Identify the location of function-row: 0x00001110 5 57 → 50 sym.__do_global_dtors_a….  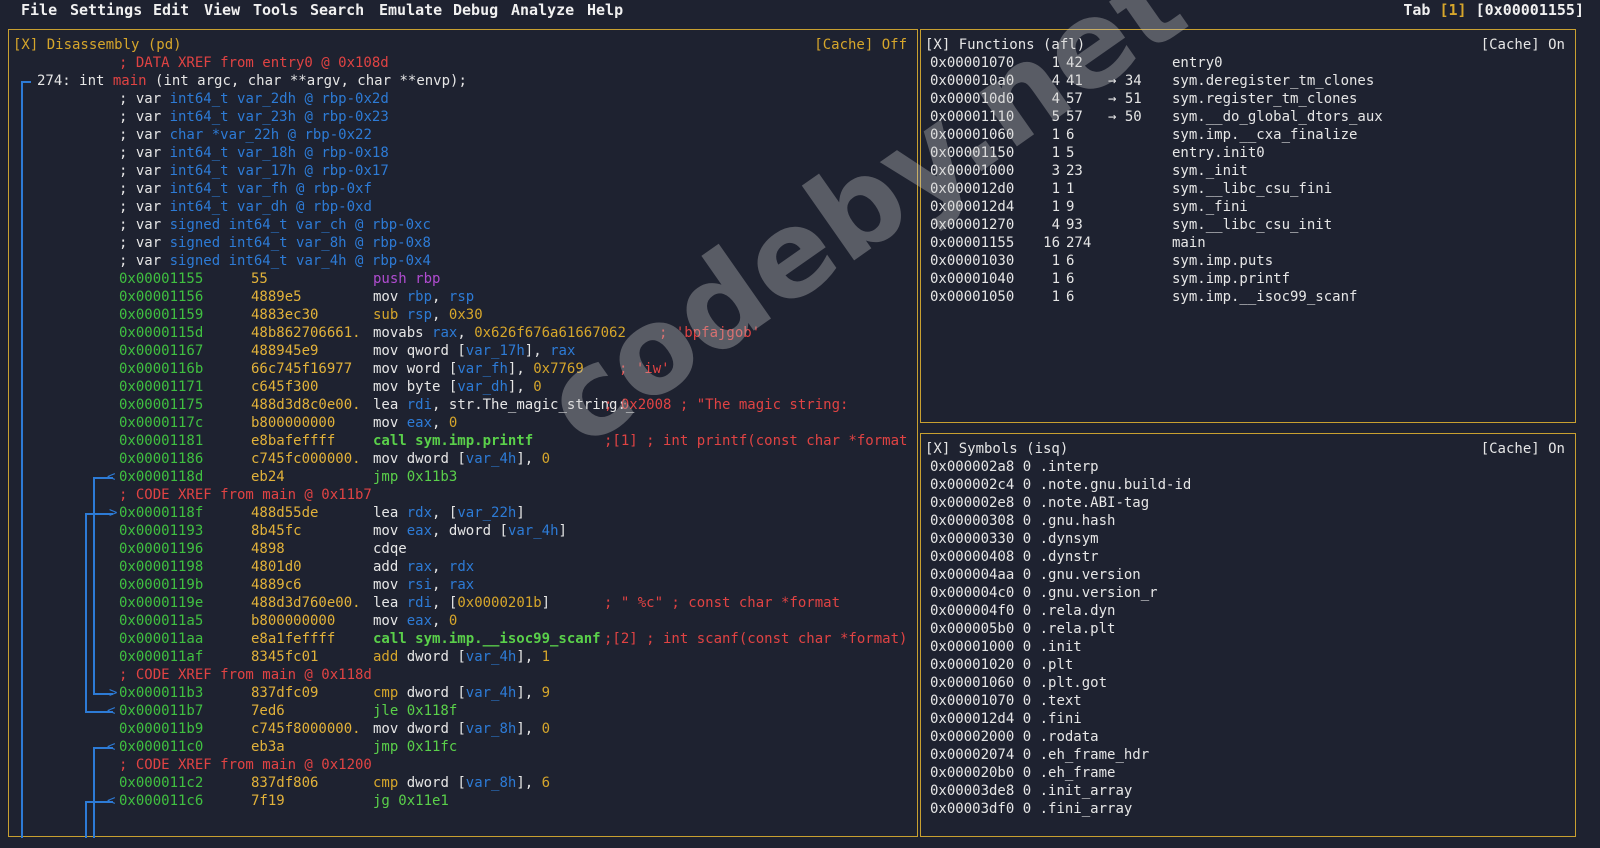
(1250, 117).